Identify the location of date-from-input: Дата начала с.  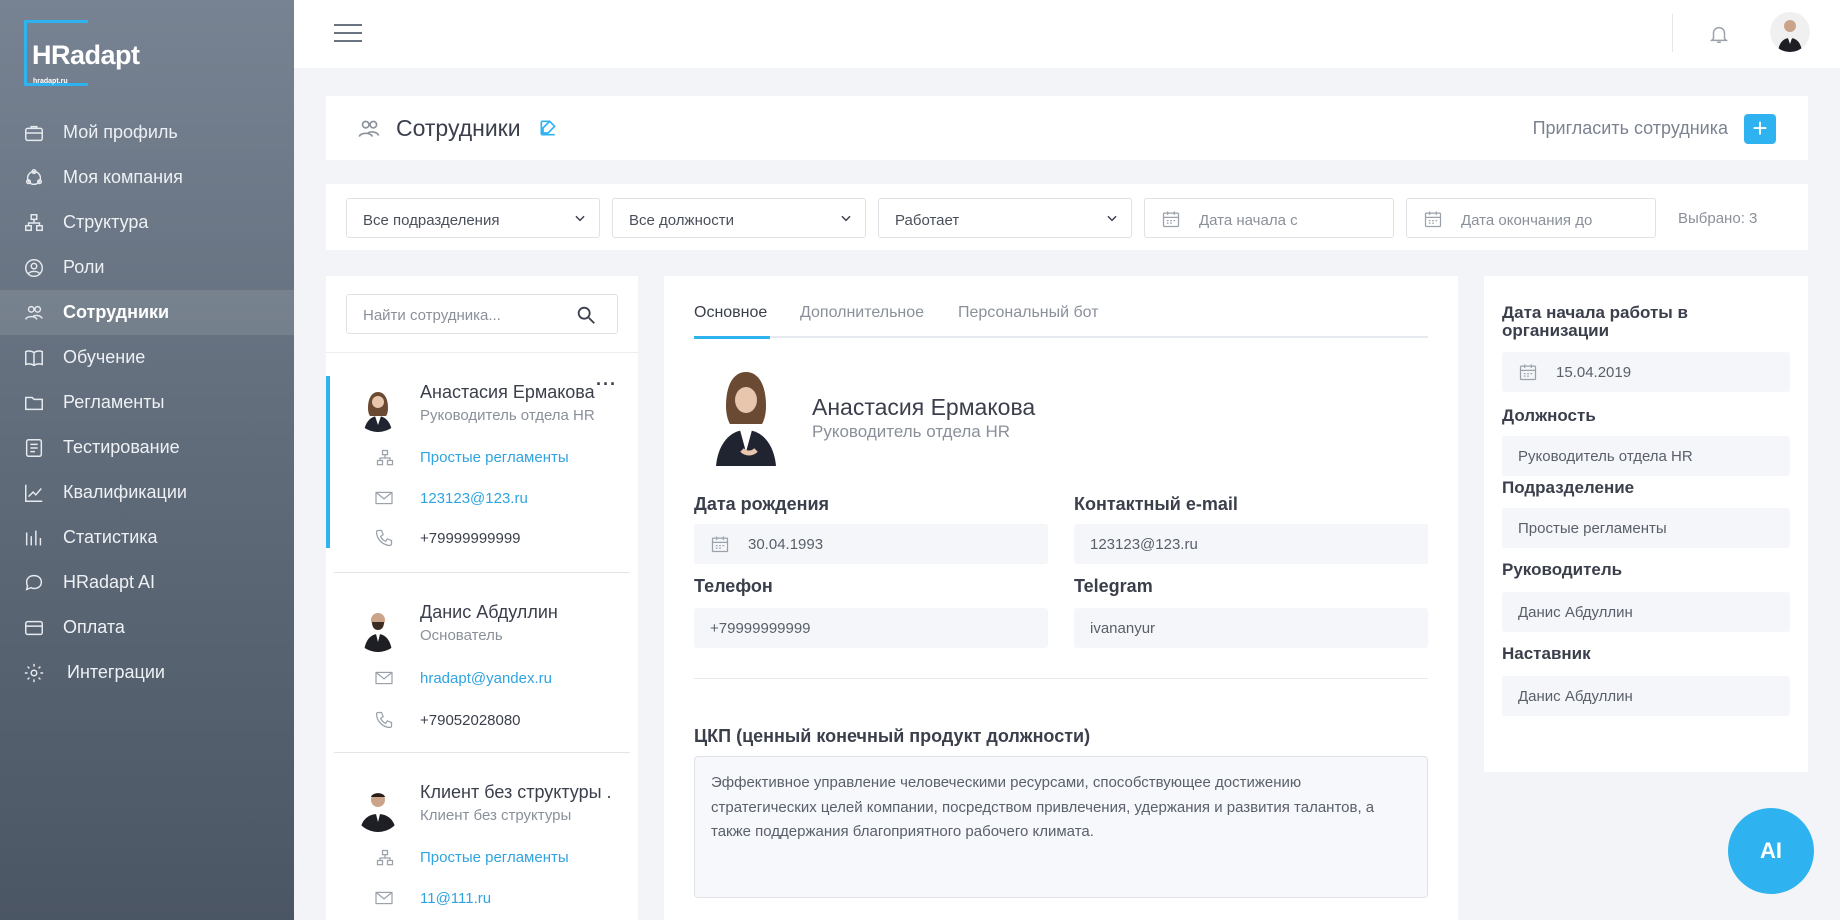
(1269, 218).